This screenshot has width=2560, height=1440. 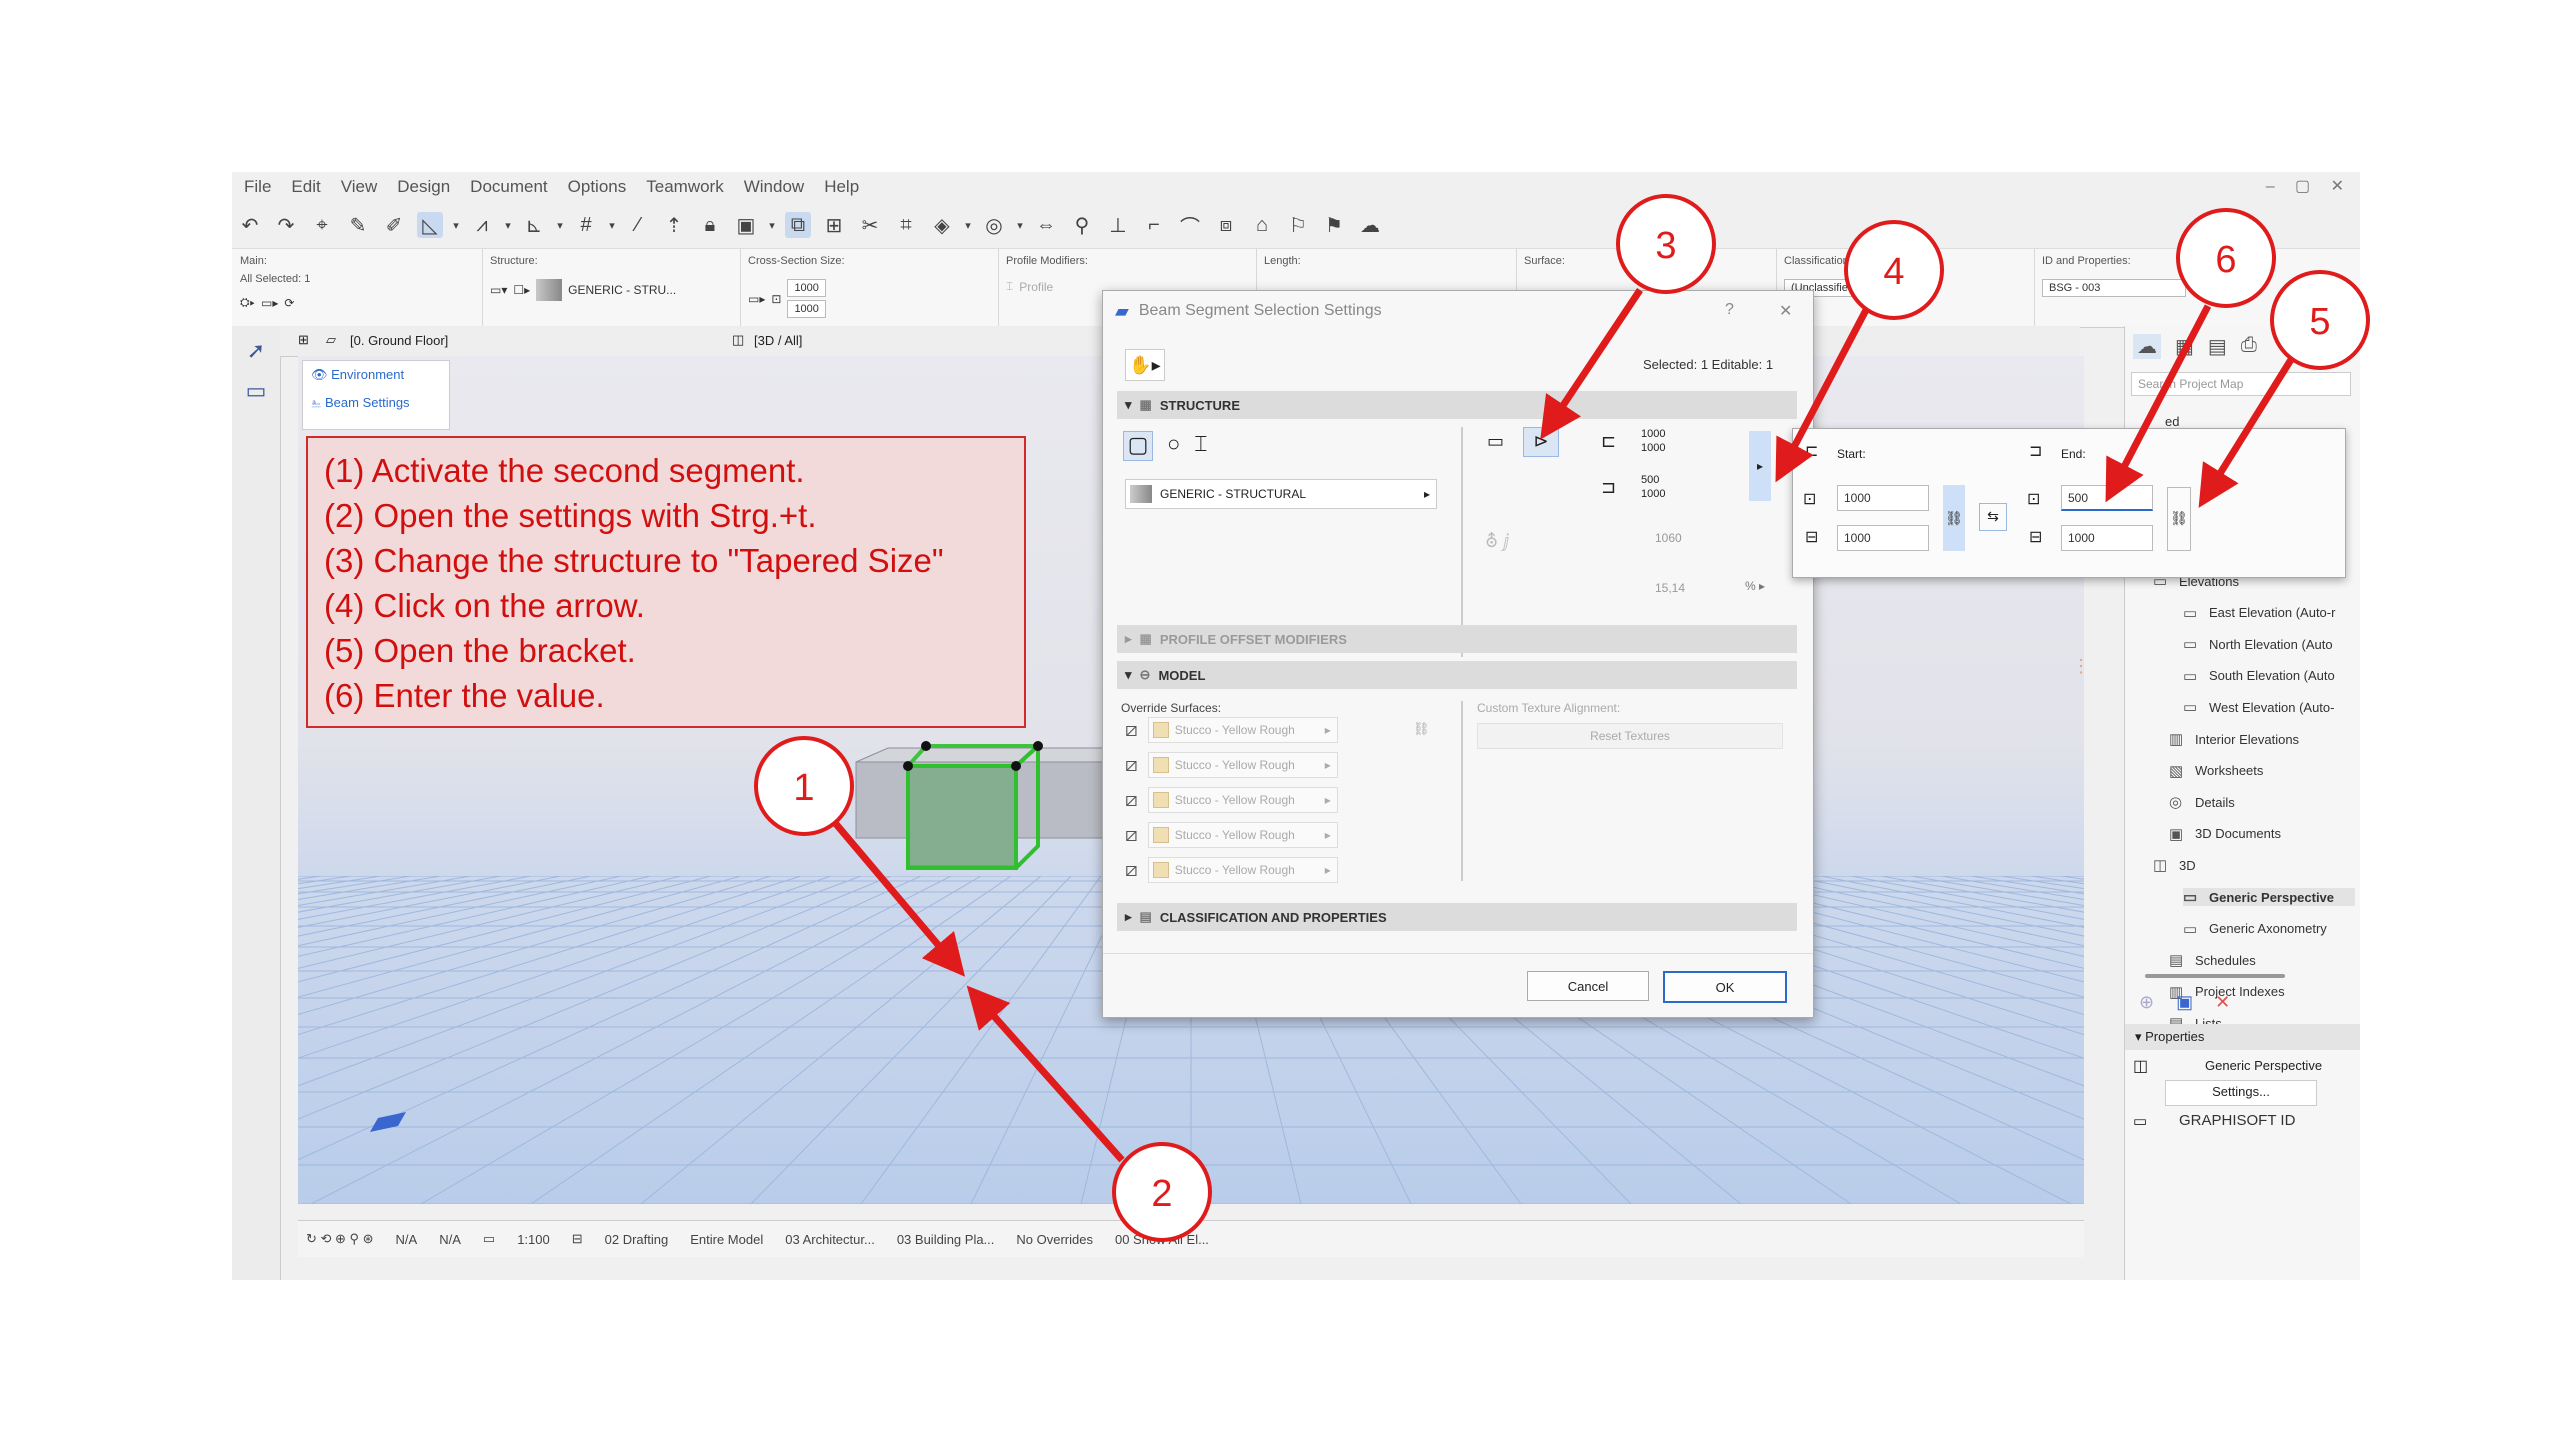 I want to click on cloud-settings-icon: ☁▸, so click(x=1880, y=288).